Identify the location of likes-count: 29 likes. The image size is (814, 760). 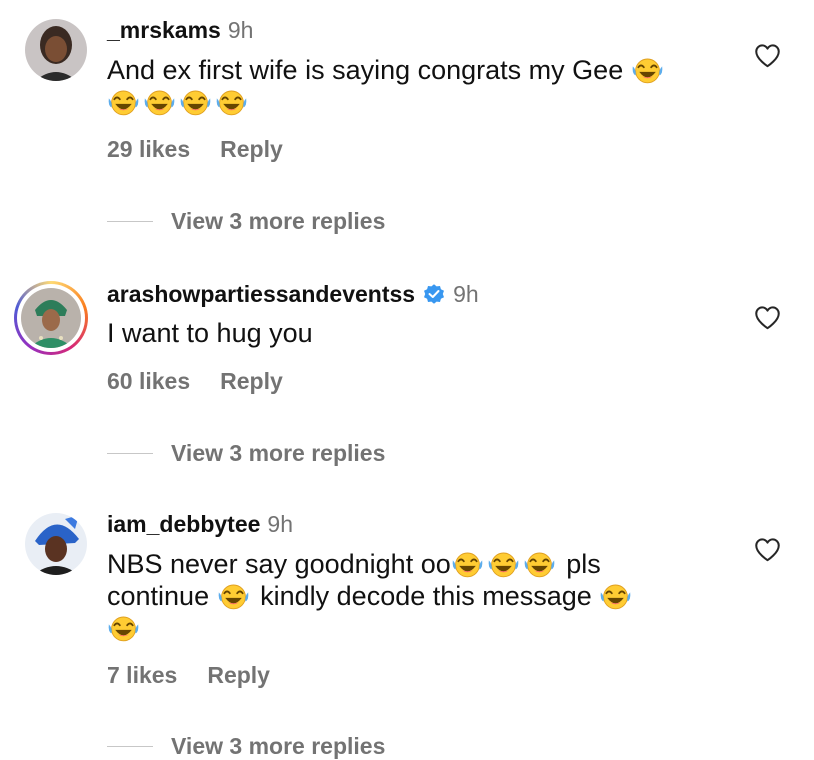
(148, 149).